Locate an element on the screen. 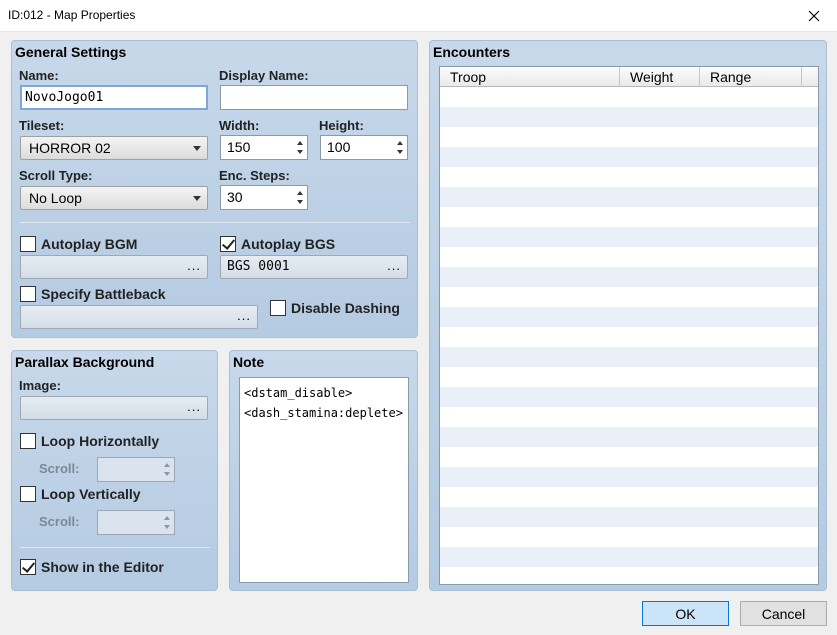 This screenshot has height=635, width=837. note-textarea: <dstam_disable> <dash_stamina:deplete> is located at coordinates (324, 480).